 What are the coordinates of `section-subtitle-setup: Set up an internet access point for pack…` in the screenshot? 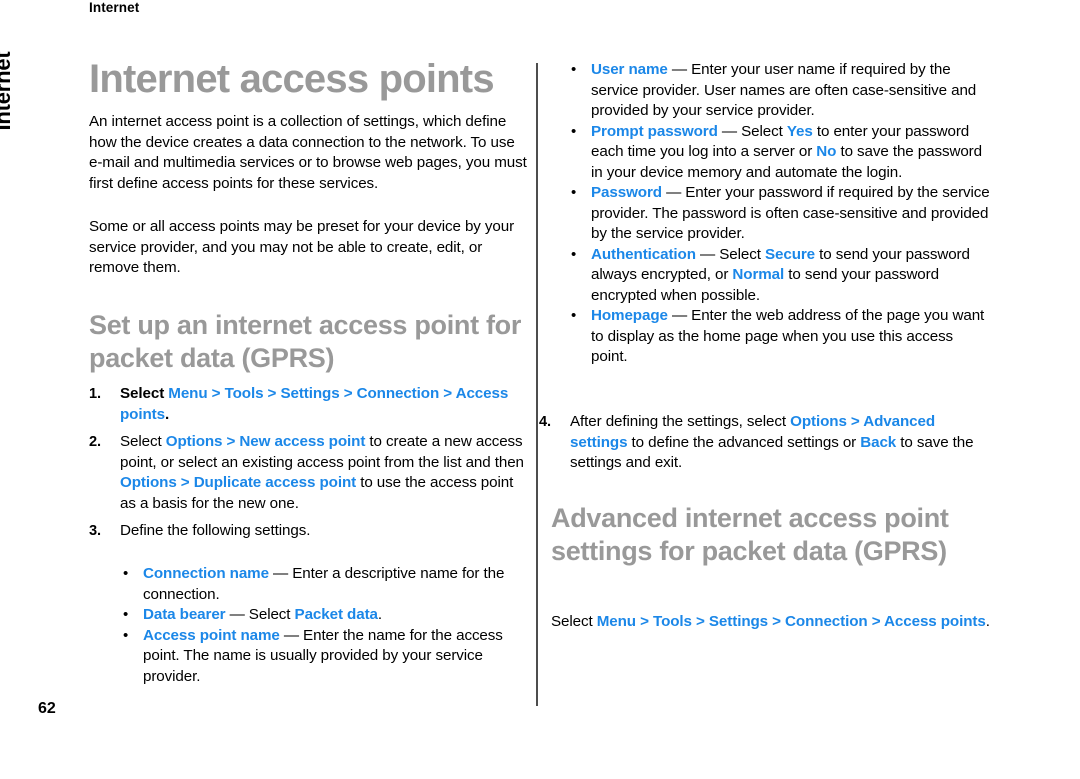 It's located at (305, 341).